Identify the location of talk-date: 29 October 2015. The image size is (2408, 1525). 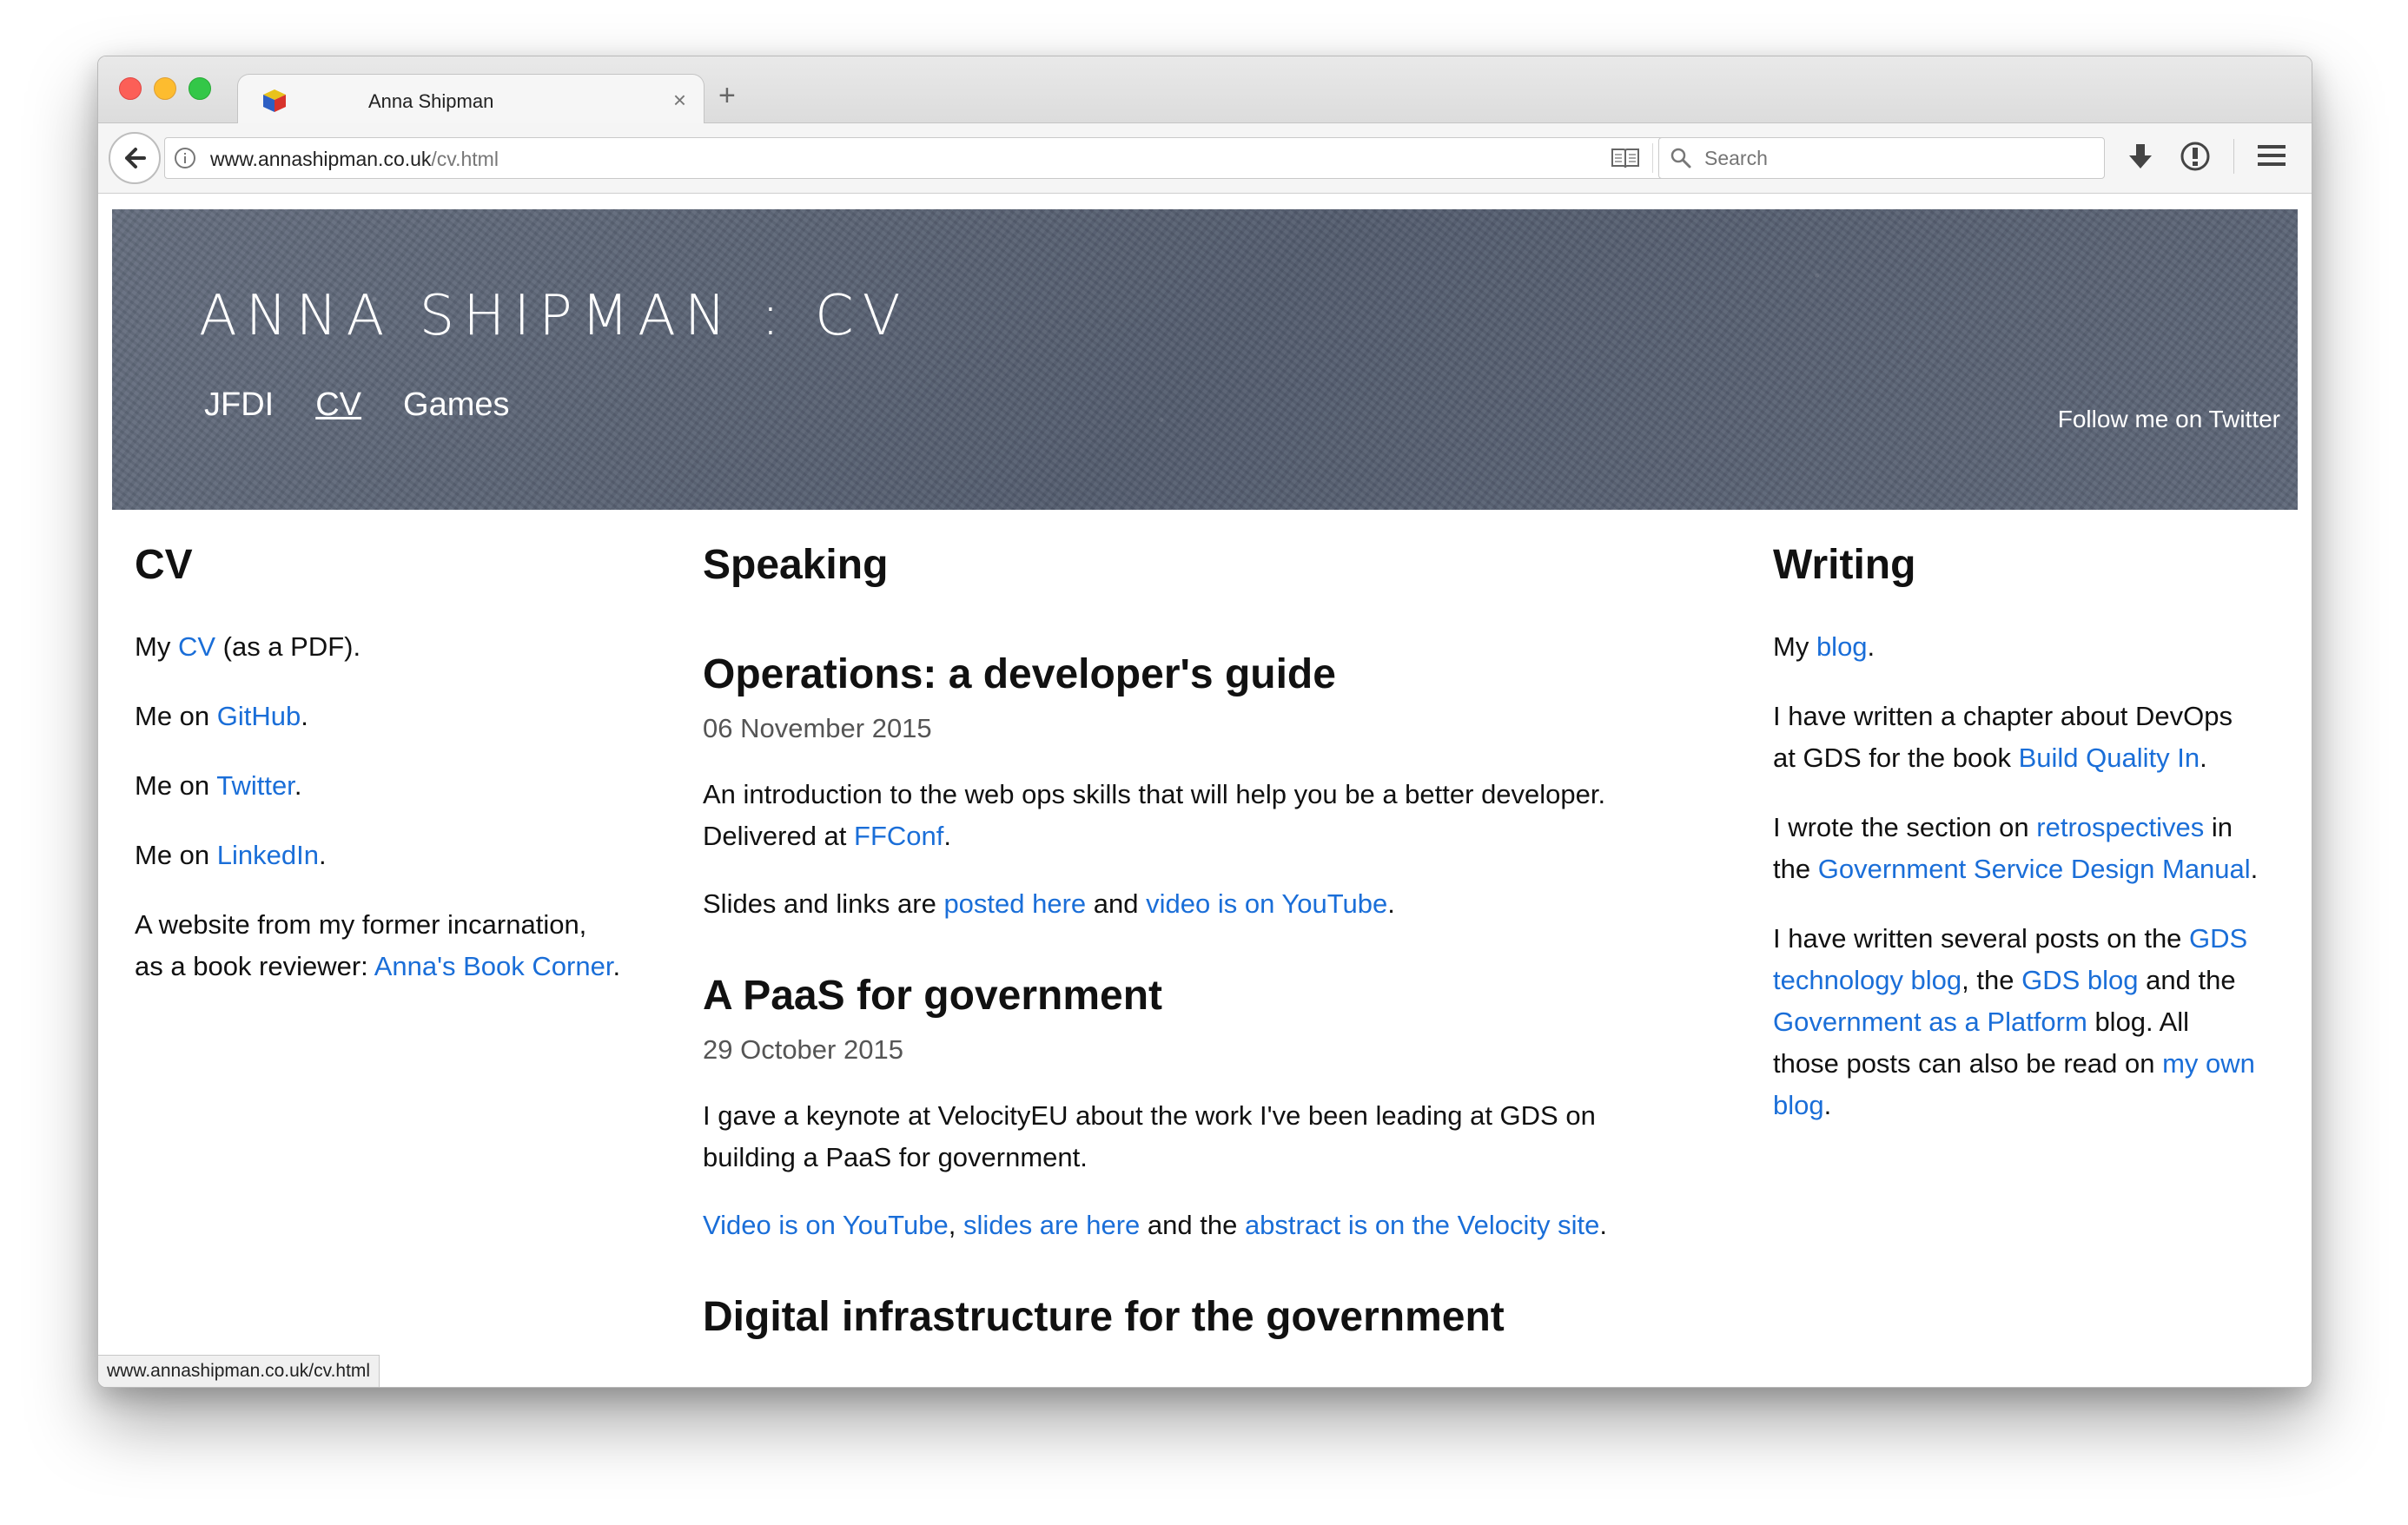
(803, 1049).